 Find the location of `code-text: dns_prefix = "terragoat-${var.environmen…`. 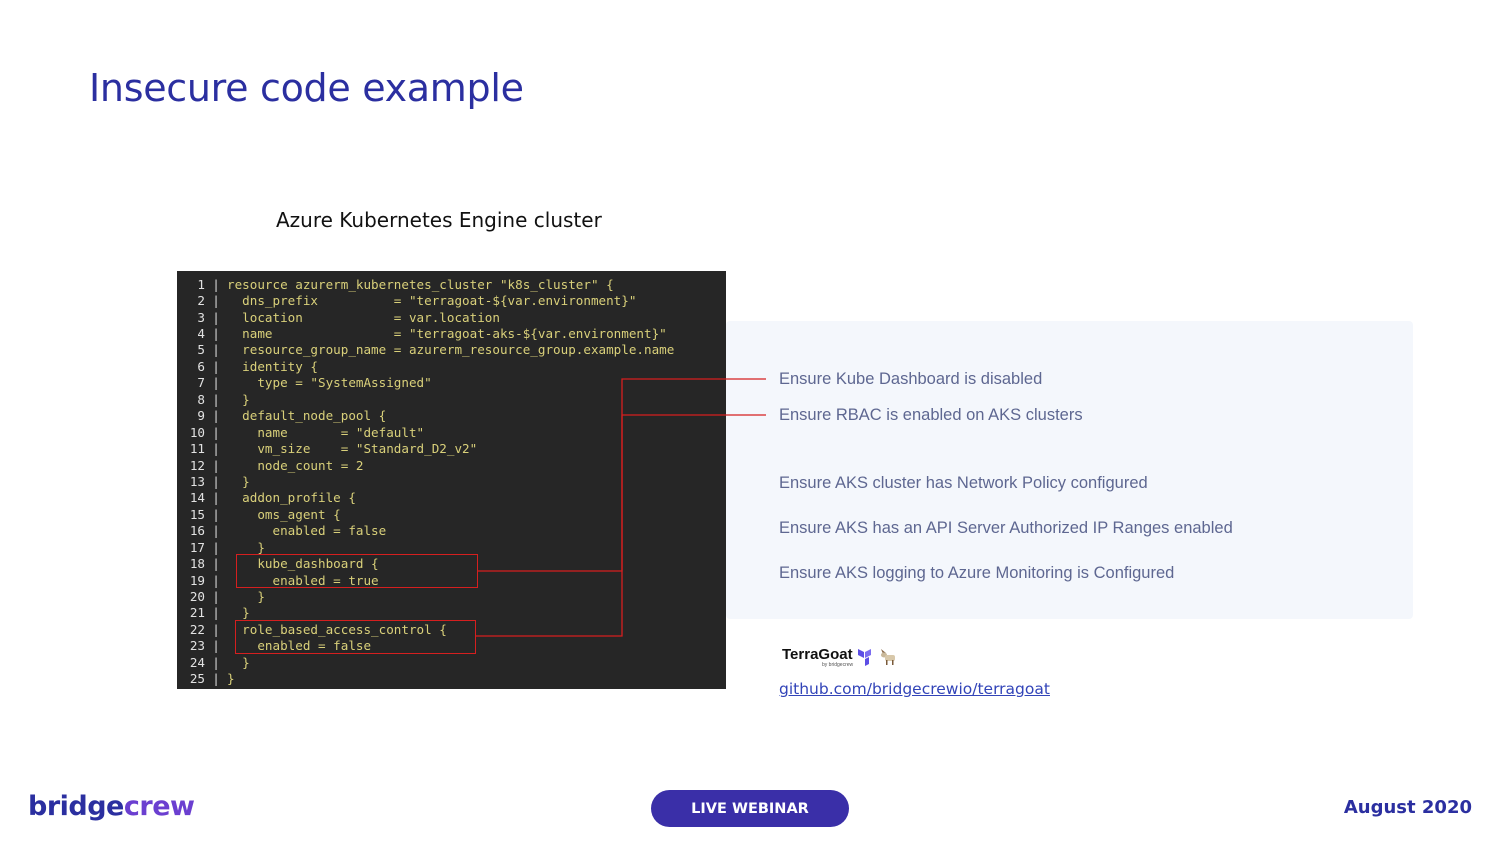

code-text: dns_prefix = "terragoat-${var.environmen… is located at coordinates (432, 301).